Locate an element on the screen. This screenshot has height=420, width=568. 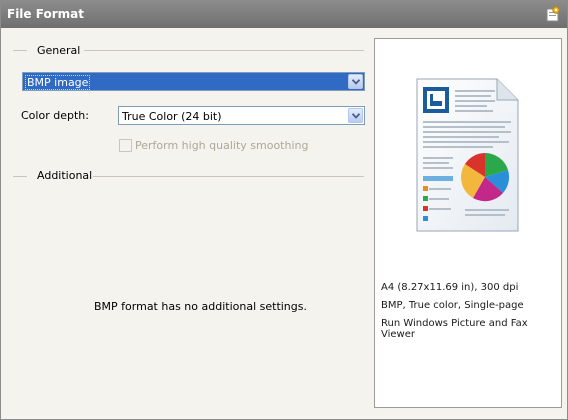
color-depth-dropdown-button is located at coordinates (355, 115).